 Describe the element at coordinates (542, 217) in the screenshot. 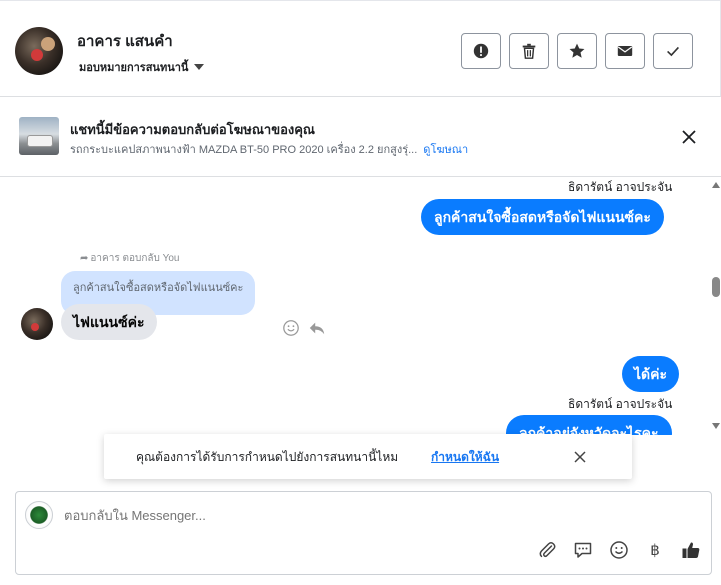

I see `outgoing-message: ลูกค้าสนใจซื้อสดหรือจัดไฟแนนซ์คะ` at that location.